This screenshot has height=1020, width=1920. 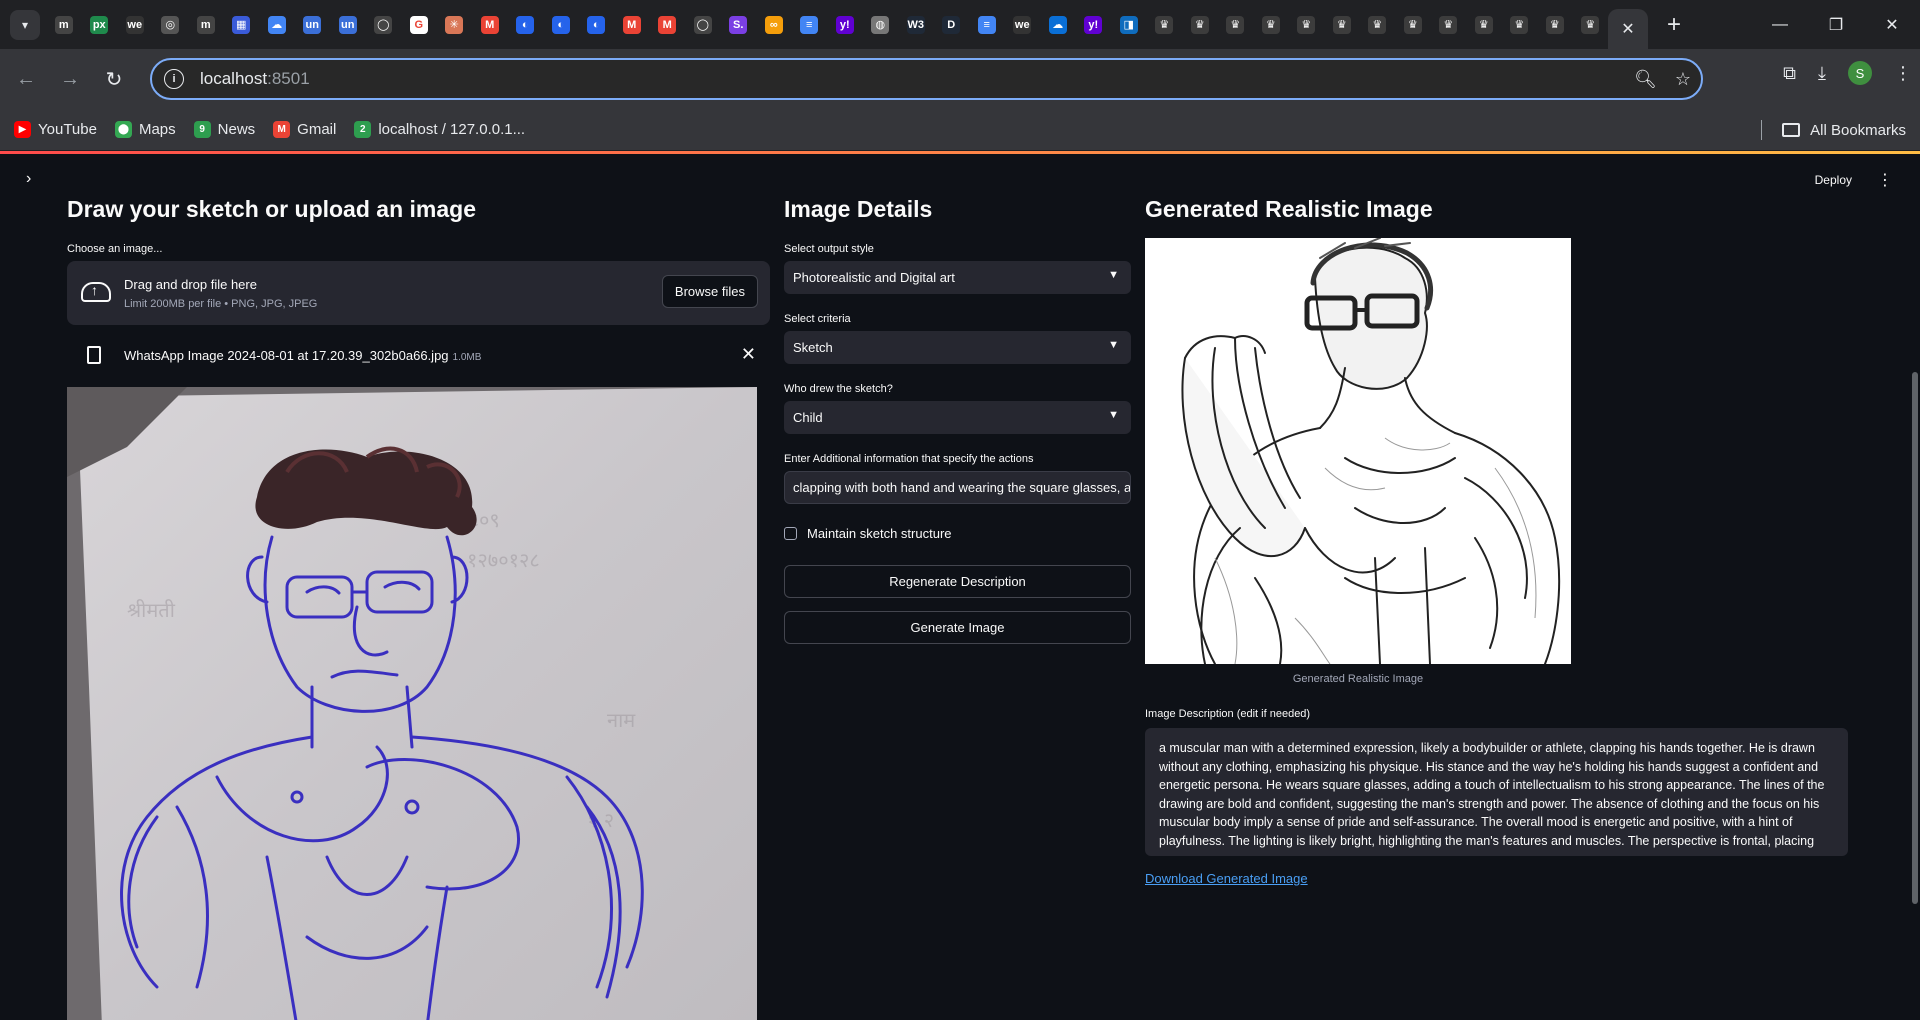 I want to click on bookmark-favicon-icon: 9, so click(x=202, y=129).